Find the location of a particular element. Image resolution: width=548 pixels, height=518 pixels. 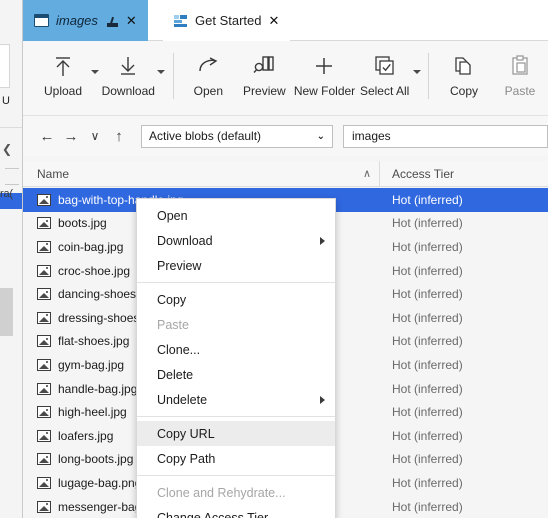

menu-item: Open is located at coordinates (236, 215).